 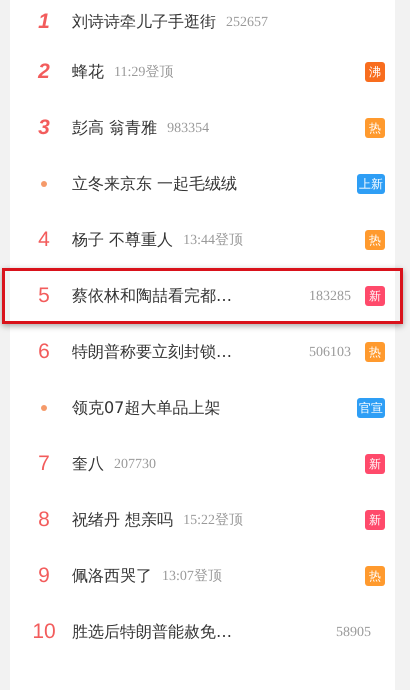 I want to click on heat-count: 11:29登顶, so click(x=144, y=73).